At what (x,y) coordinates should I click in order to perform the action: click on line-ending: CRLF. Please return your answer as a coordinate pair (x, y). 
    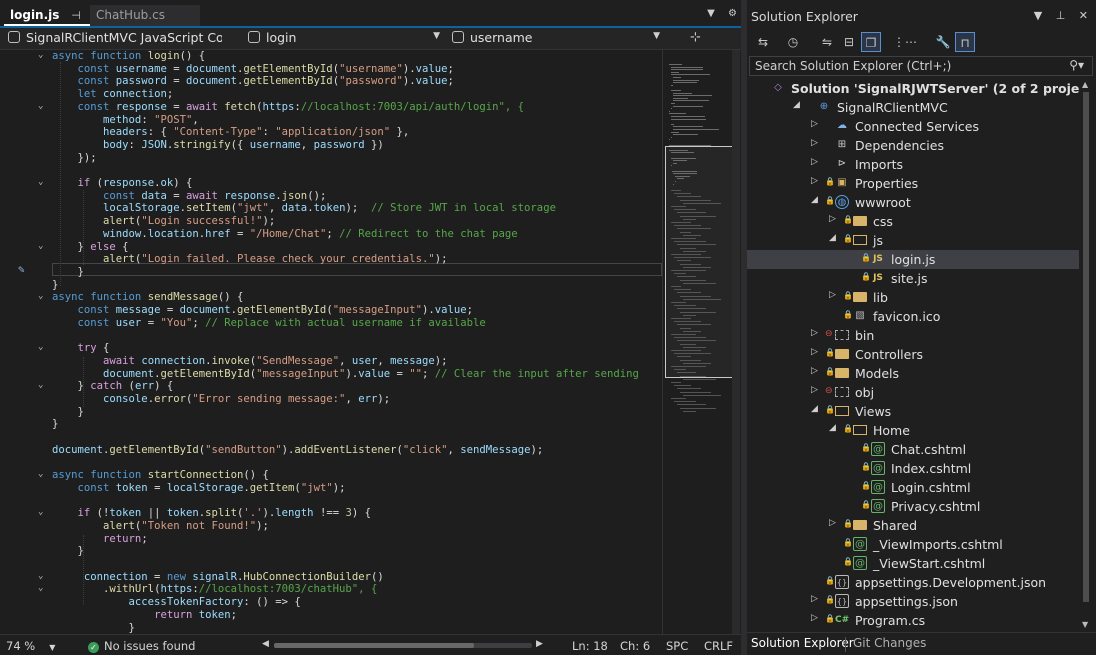
    Looking at the image, I should click on (718, 646).